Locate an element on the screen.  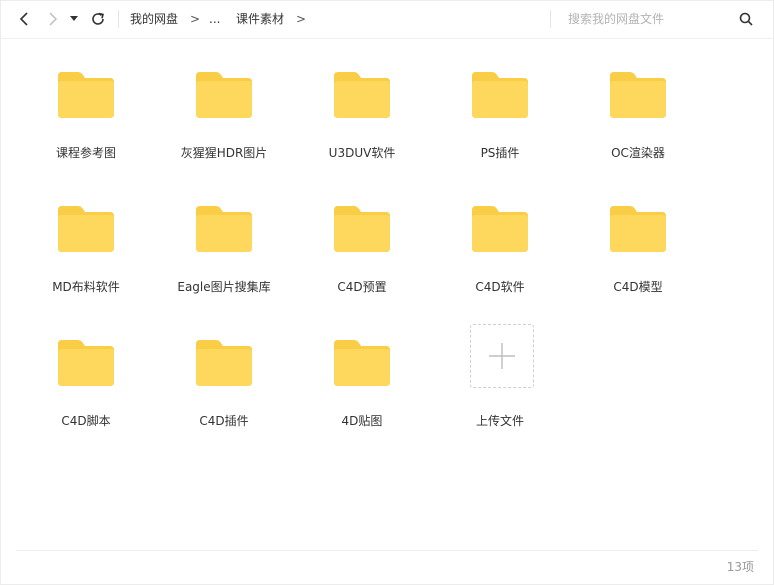
folder-item: 4D贴图 is located at coordinates (362, 388).